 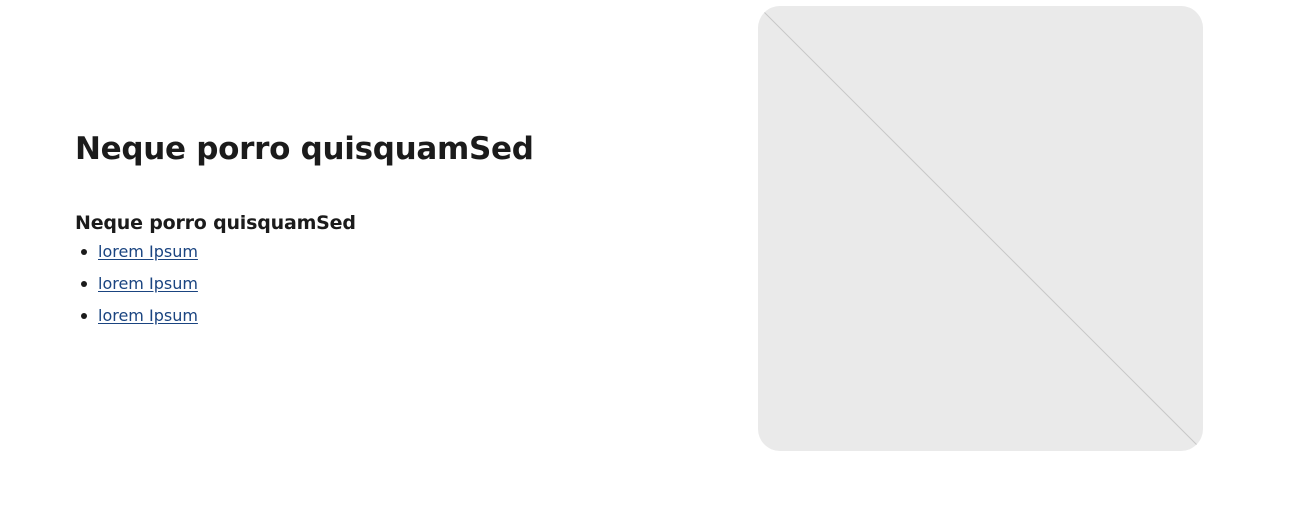 I want to click on page-title: Neque porro quisquamSed, so click(x=304, y=149).